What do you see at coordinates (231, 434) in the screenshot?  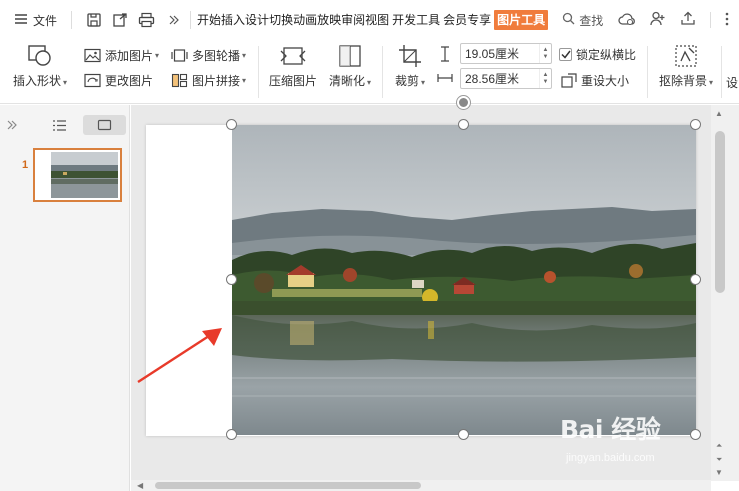 I see `resize-handle-bottom-left` at bounding box center [231, 434].